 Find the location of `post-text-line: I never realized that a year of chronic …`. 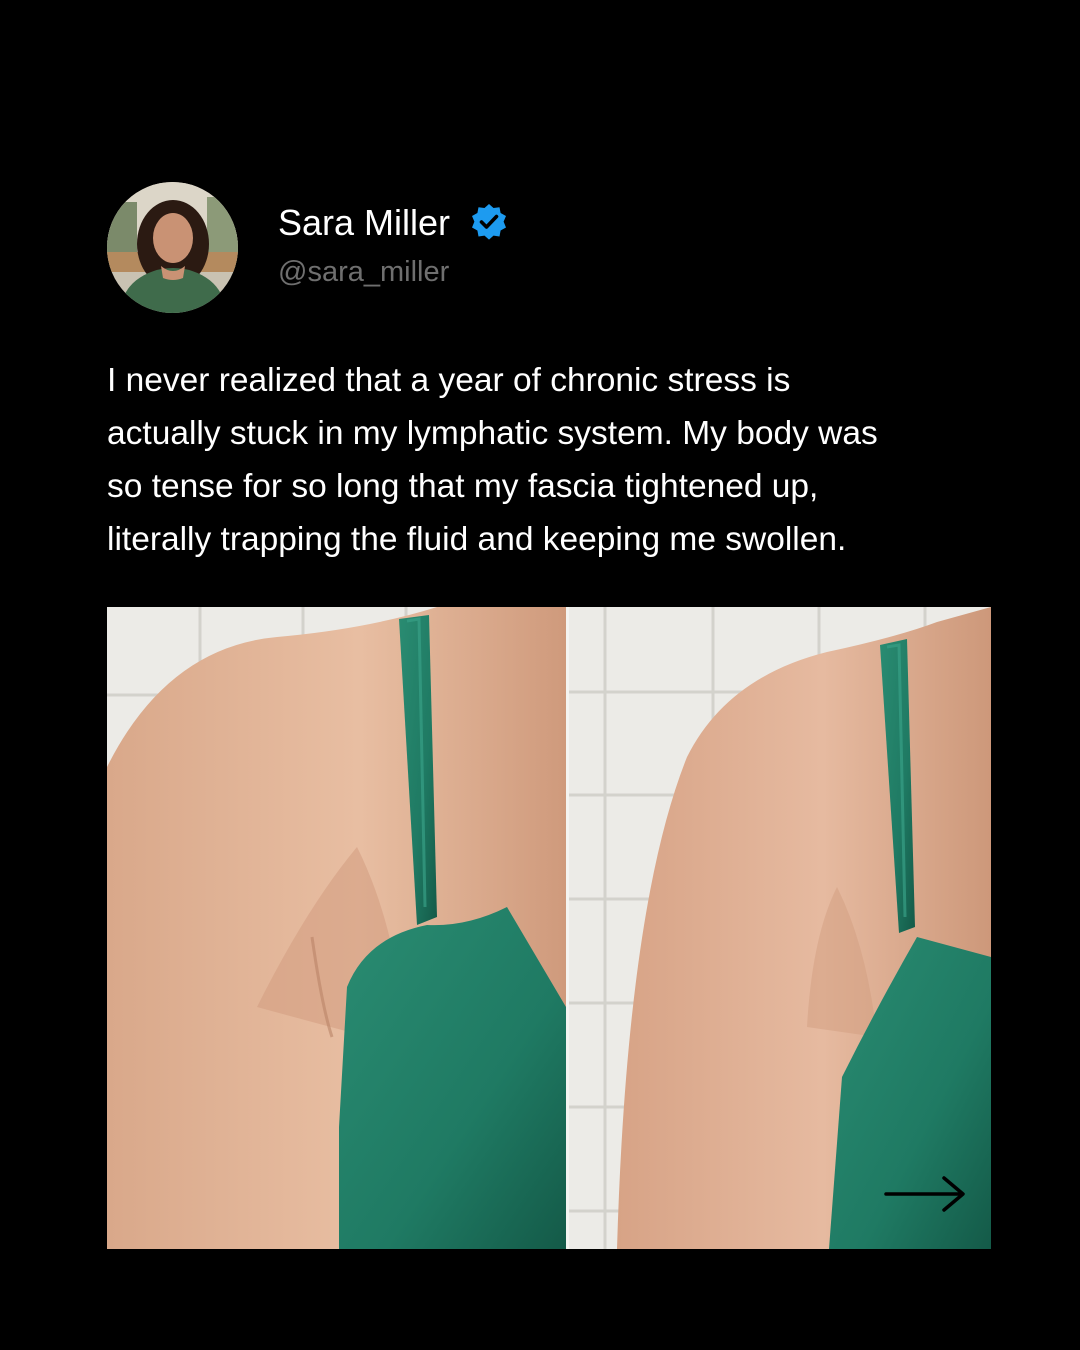

post-text-line: I never realized that a year of chronic … is located at coordinates (449, 380).